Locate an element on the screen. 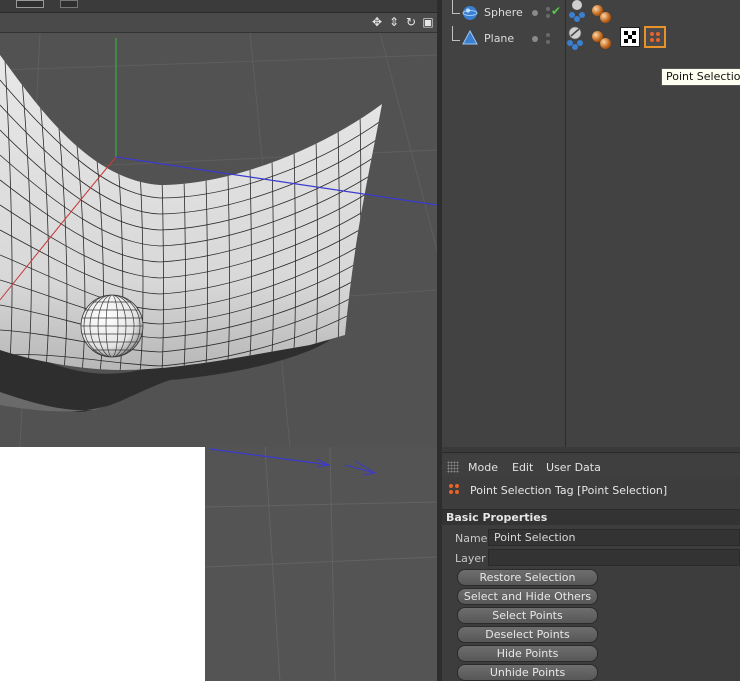 This screenshot has width=740, height=681. hide-points-button: Hide Points is located at coordinates (527, 653).